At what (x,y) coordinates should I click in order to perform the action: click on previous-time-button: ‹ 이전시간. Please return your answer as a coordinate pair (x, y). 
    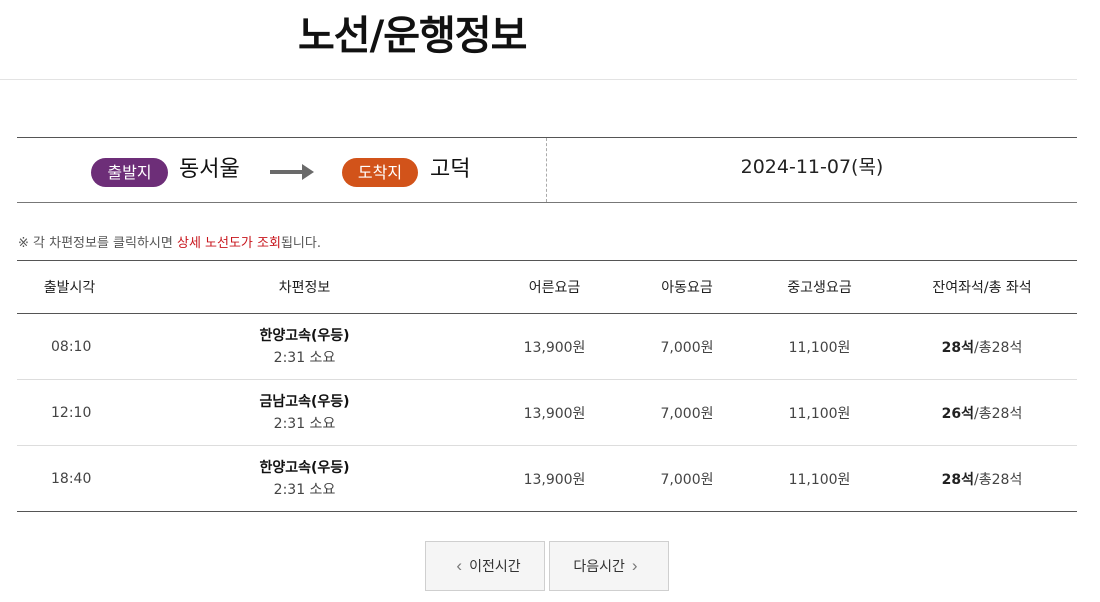
    Looking at the image, I should click on (485, 566).